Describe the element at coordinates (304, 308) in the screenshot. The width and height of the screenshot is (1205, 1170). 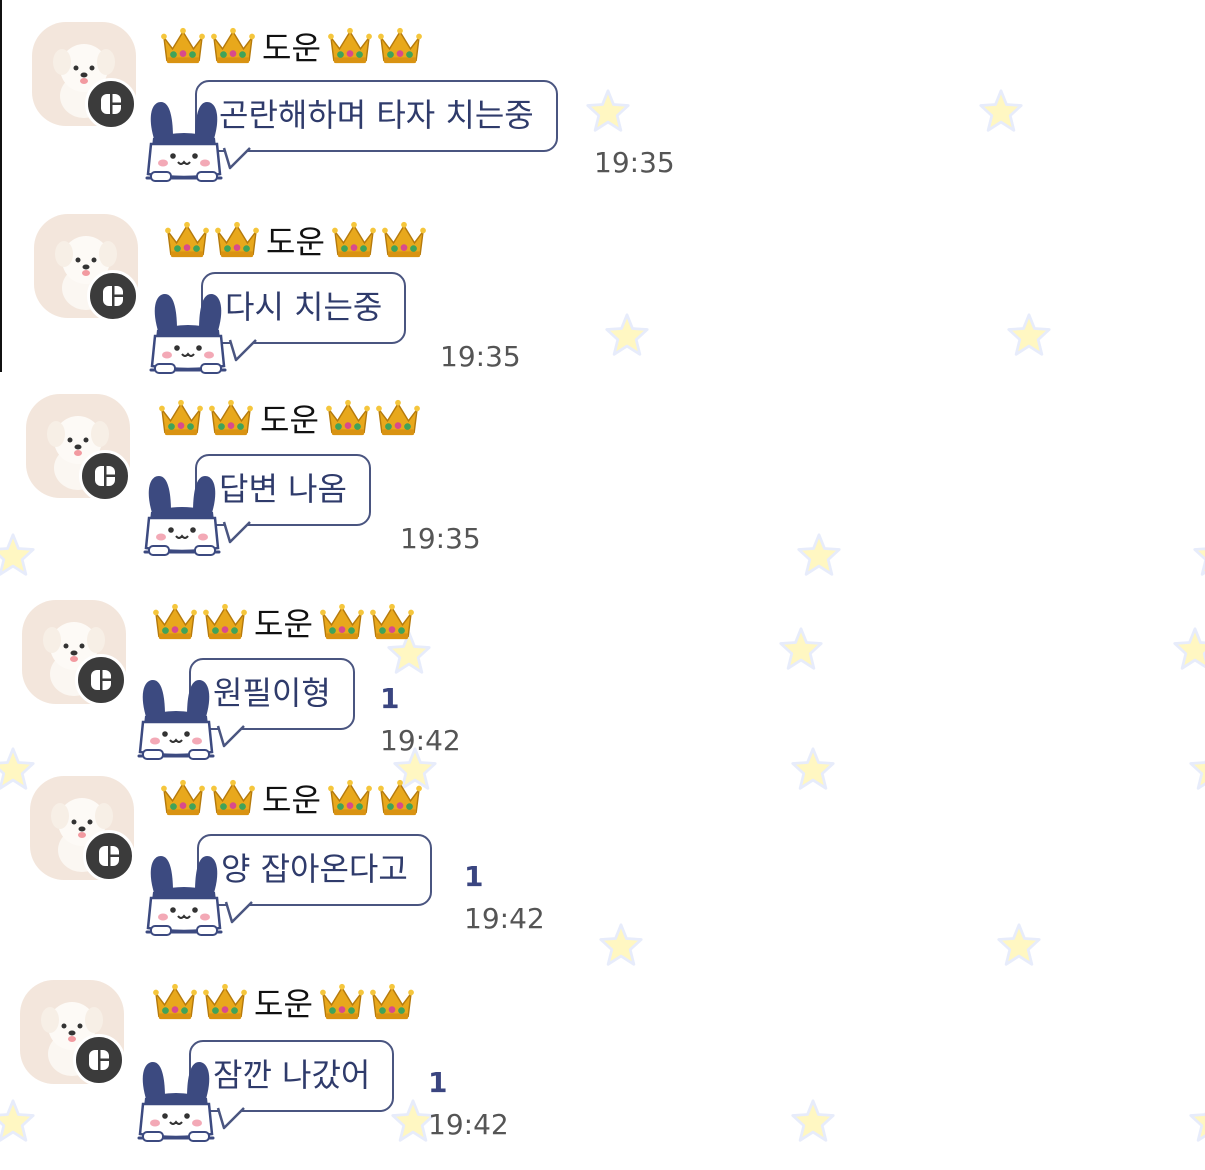
I see `message-bubble: 다시 치는중` at that location.